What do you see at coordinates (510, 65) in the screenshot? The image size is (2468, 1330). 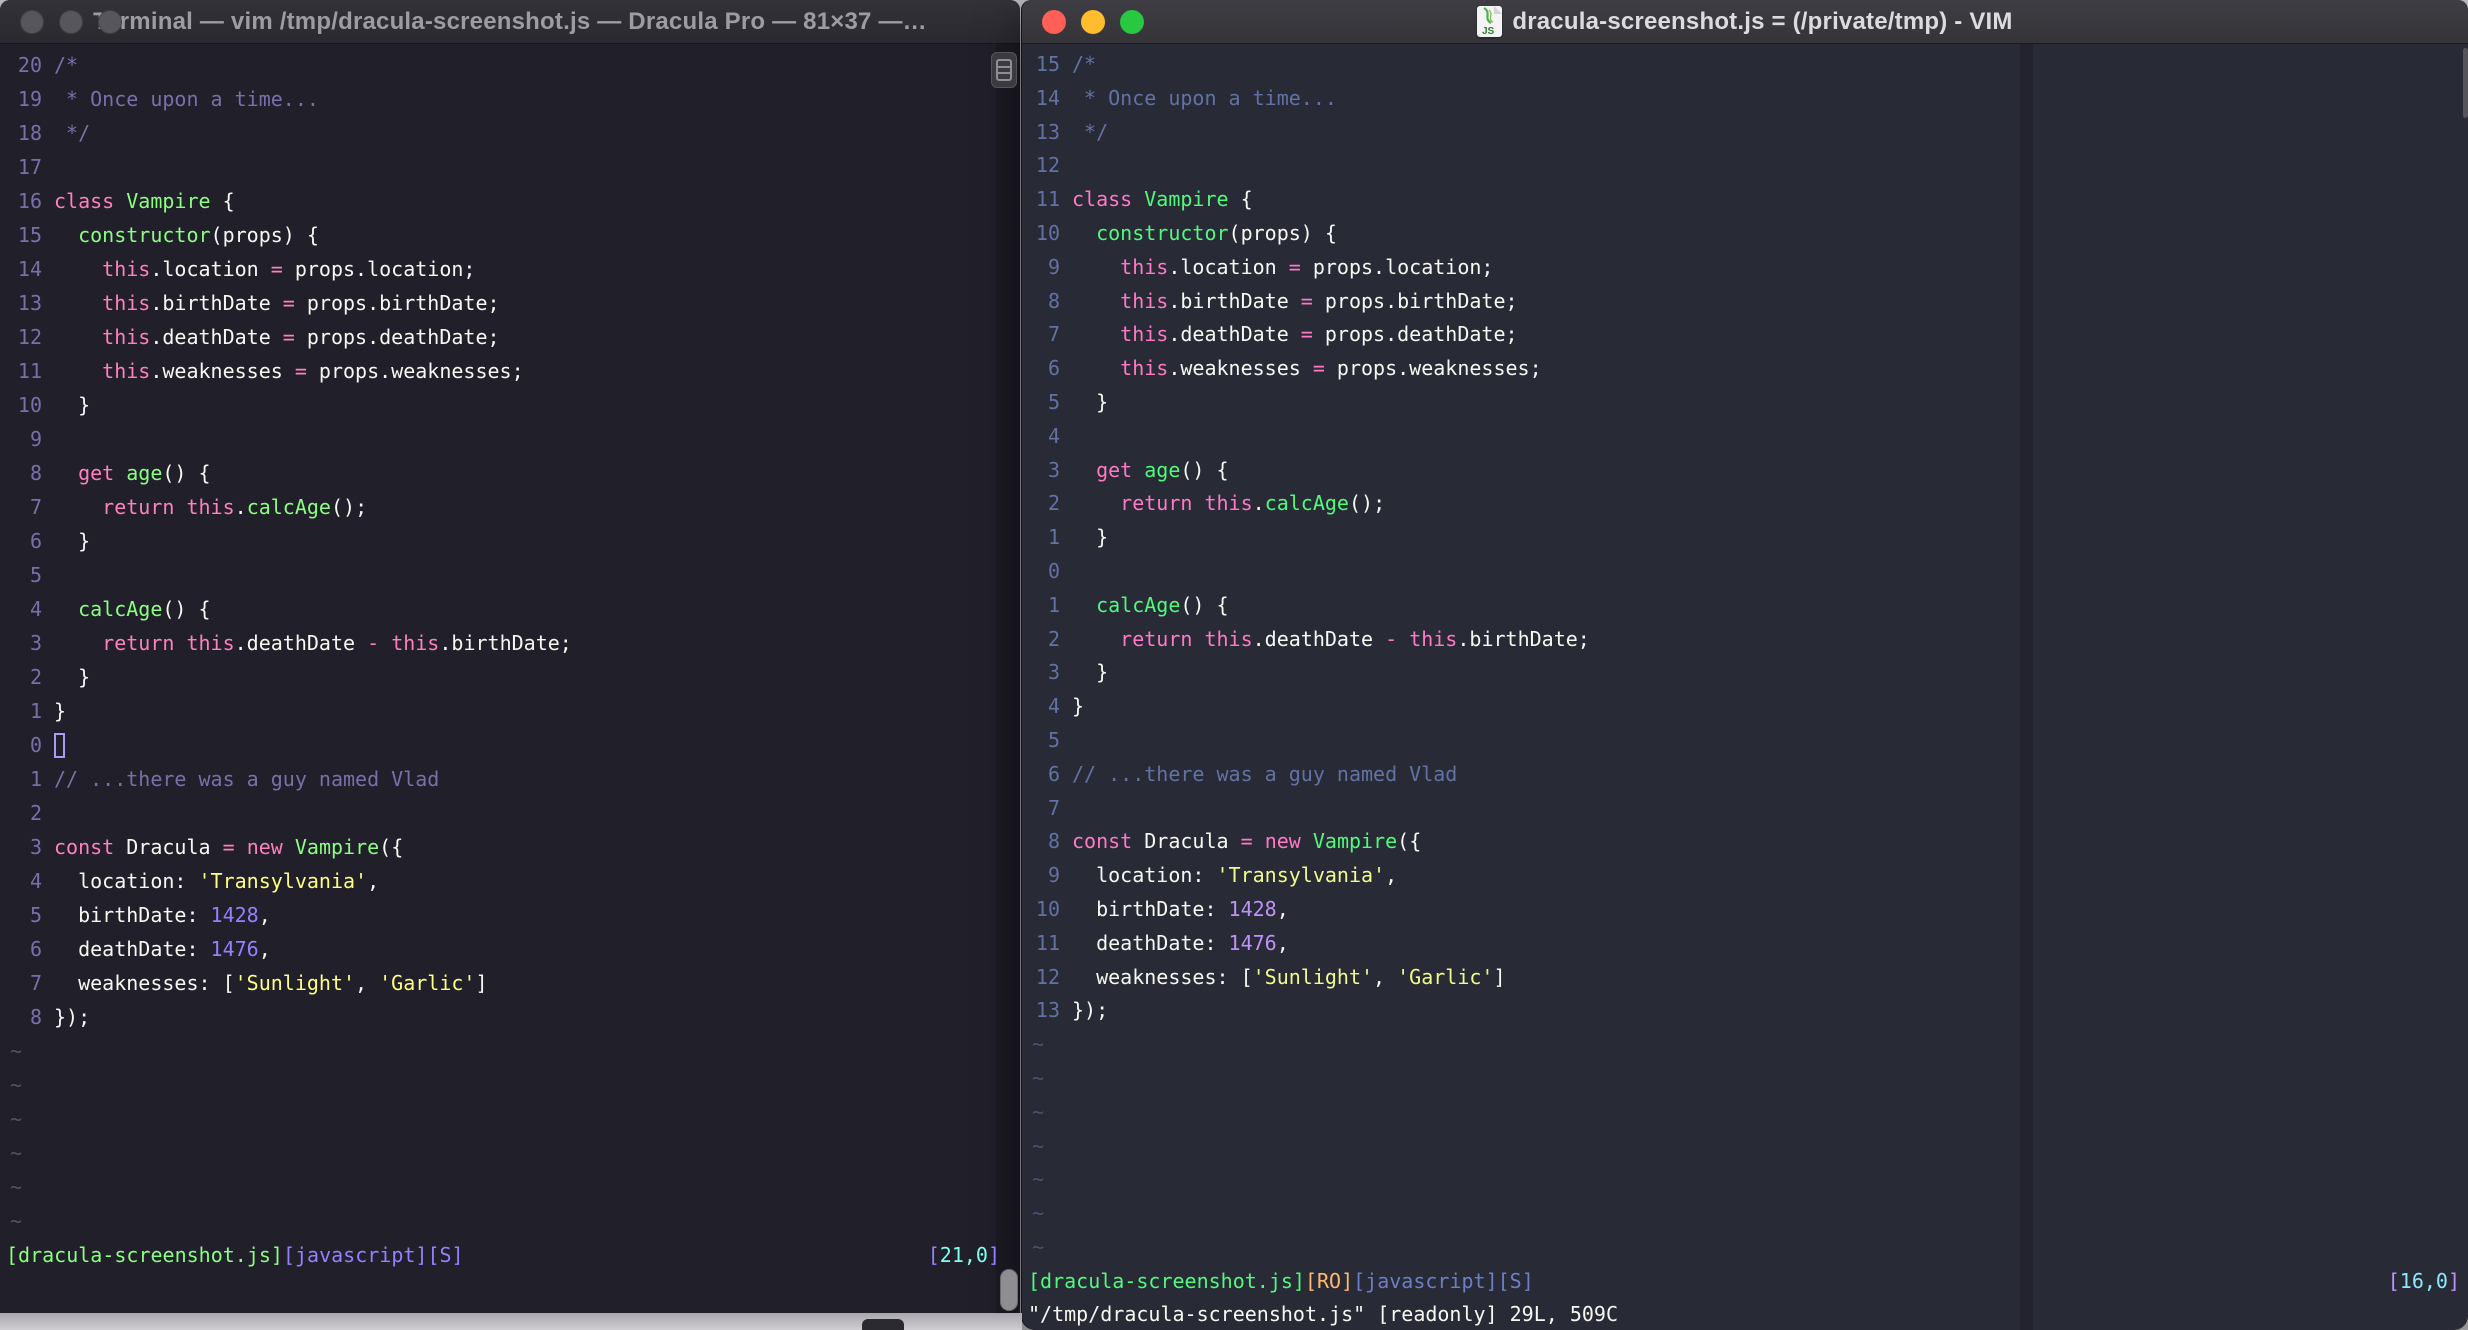 I see `code-line: 20 /*` at bounding box center [510, 65].